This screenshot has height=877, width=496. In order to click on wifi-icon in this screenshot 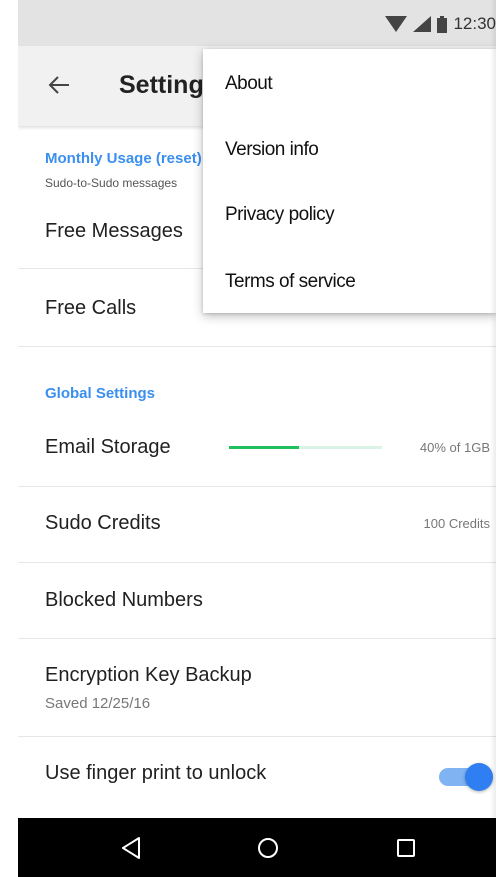, I will do `click(396, 24)`.